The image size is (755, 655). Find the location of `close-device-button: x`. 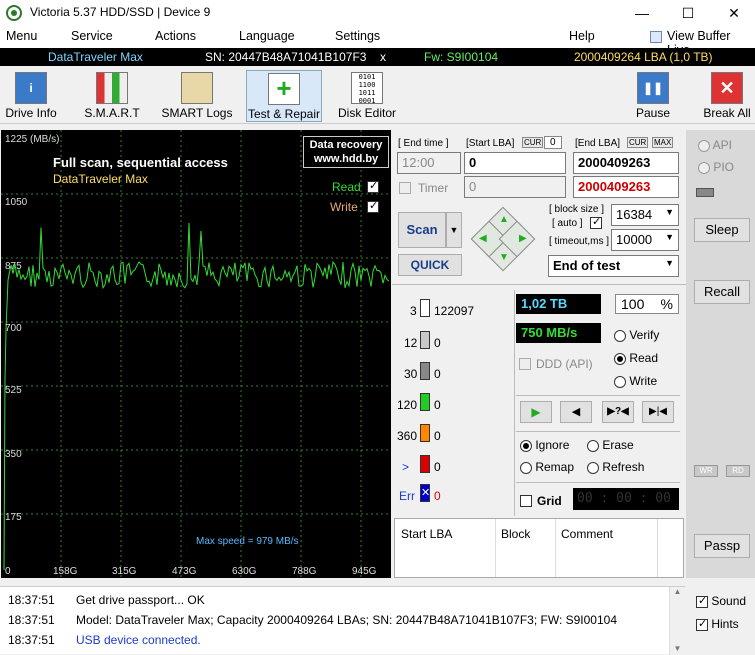

close-device-button: x is located at coordinates (383, 57).